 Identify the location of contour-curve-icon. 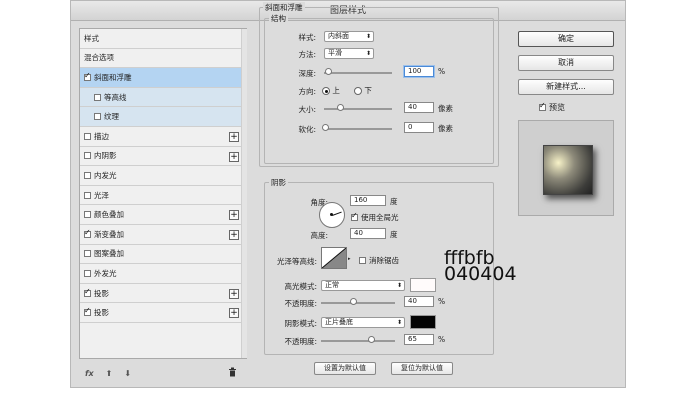
(334, 258).